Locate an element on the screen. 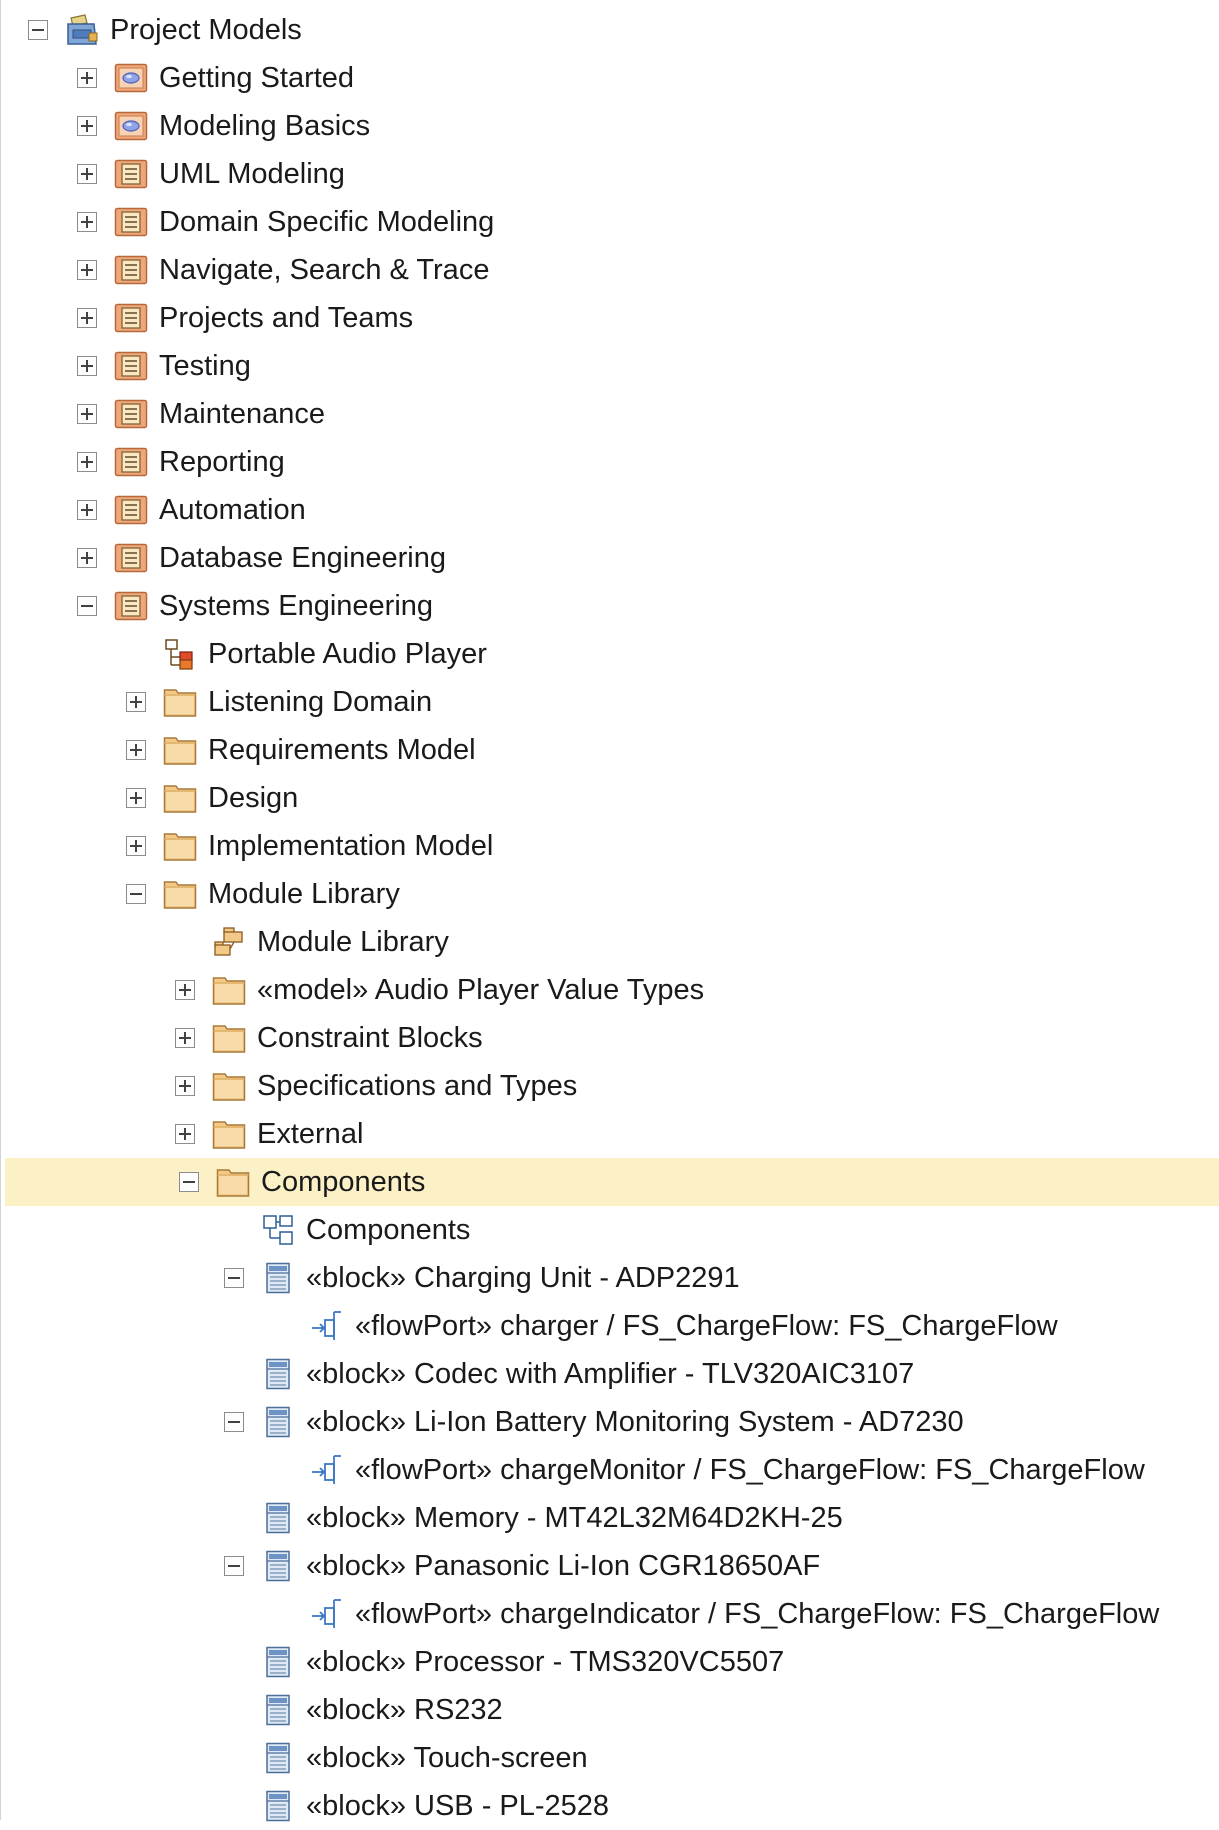 The height and width of the screenshot is (1830, 1219). tree-node: «block» Processor - TMS320VC5507 is located at coordinates (610, 1662).